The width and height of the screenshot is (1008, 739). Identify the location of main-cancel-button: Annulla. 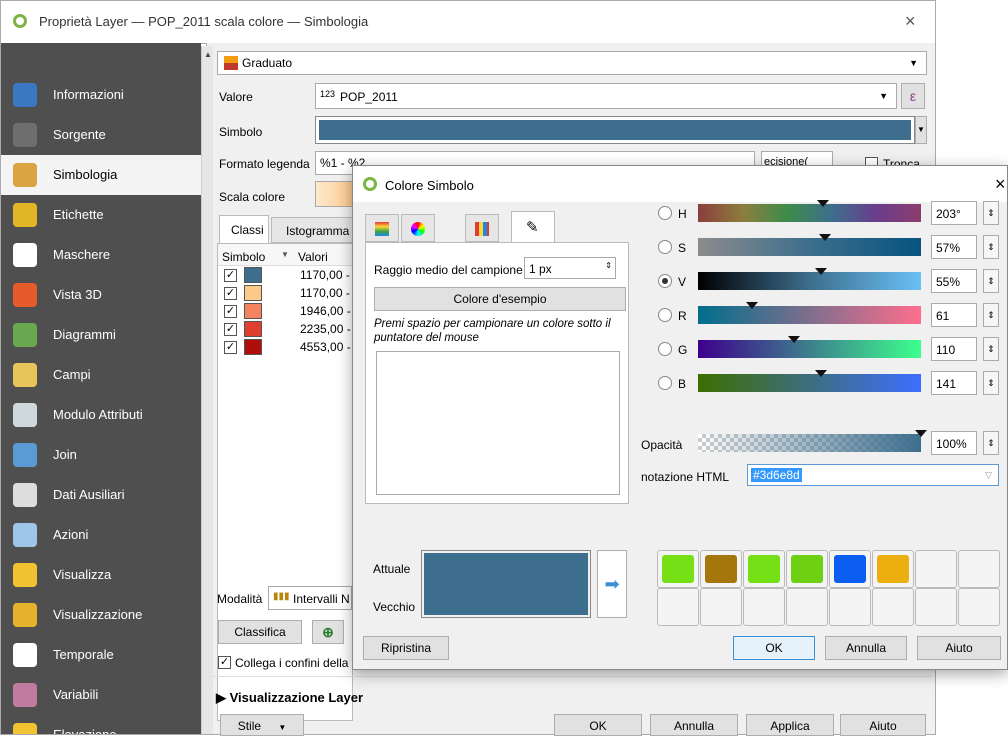
(694, 725).